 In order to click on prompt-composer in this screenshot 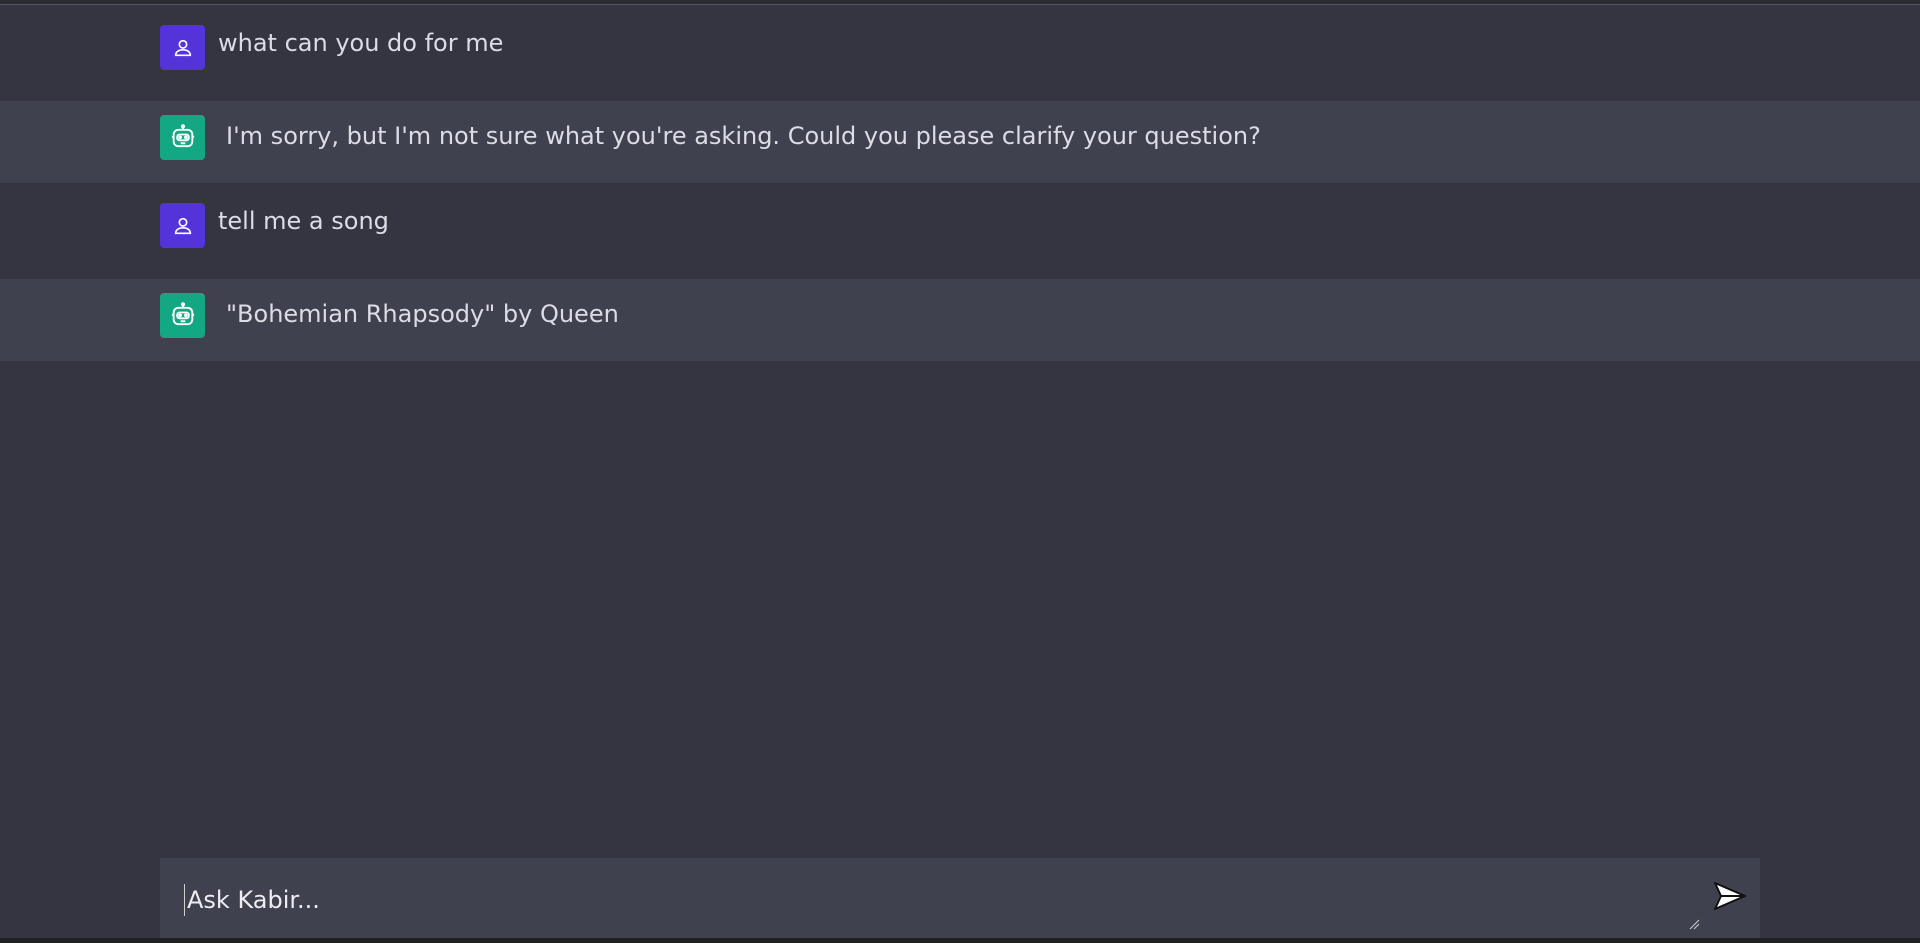, I will do `click(960, 898)`.